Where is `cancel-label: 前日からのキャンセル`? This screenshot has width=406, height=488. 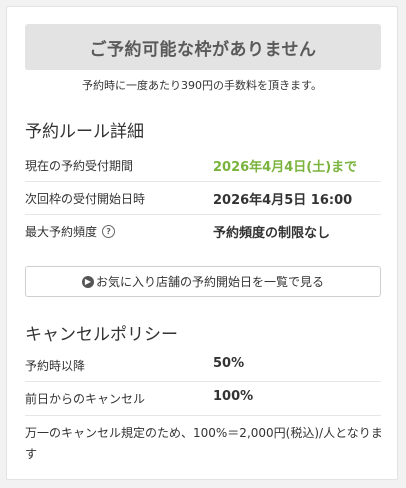
cancel-label: 前日からのキャンセル is located at coordinates (85, 399).